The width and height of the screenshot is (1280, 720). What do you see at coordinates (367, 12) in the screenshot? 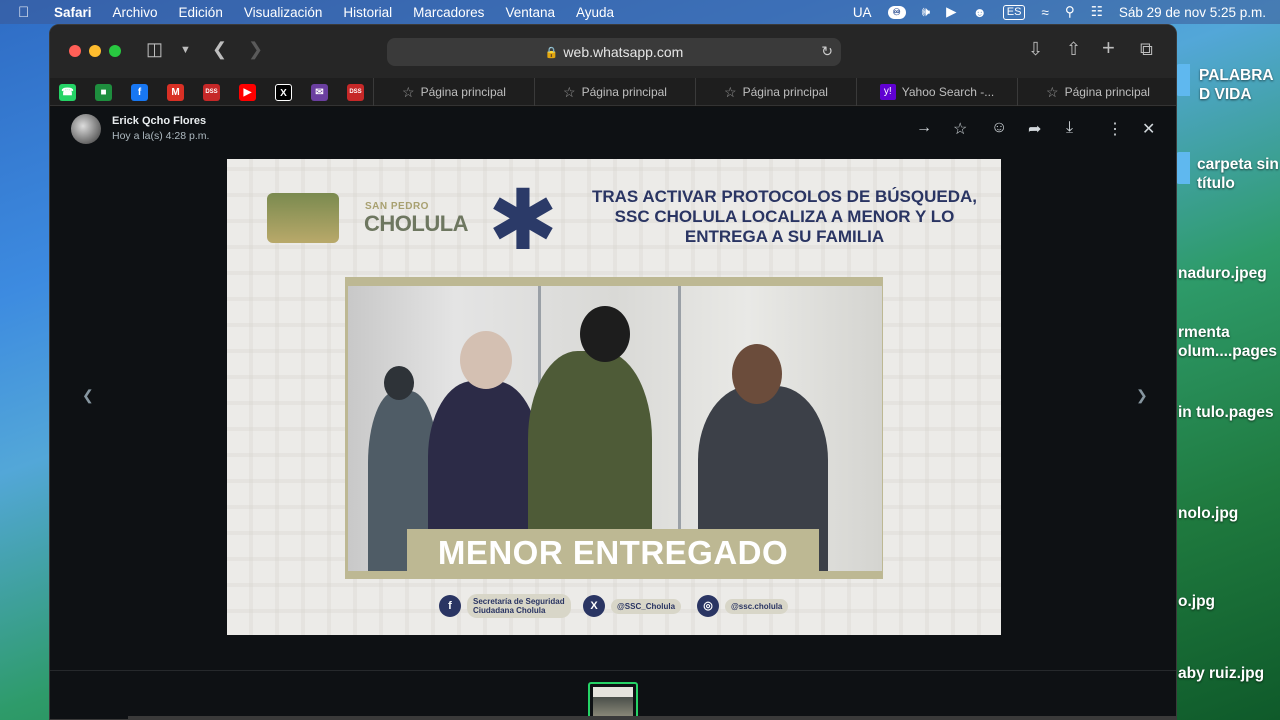
I see `menu-historial: Historial` at bounding box center [367, 12].